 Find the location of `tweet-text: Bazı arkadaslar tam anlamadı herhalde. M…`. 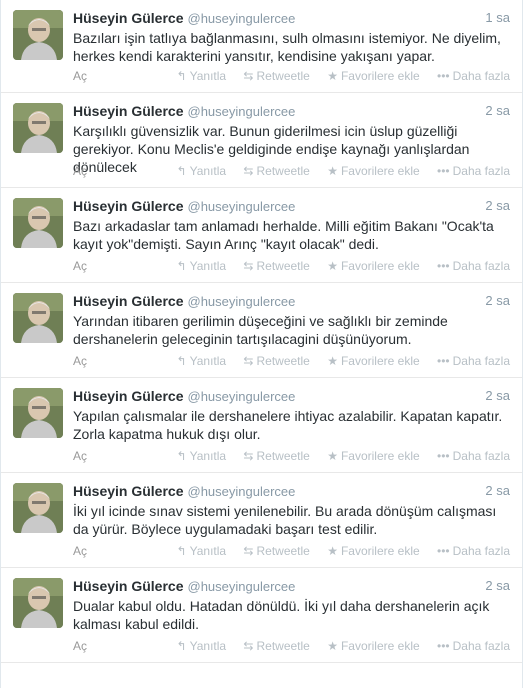

tweet-text: Bazı arkadaslar tam anlamadı herhalde. M… is located at coordinates (283, 235).